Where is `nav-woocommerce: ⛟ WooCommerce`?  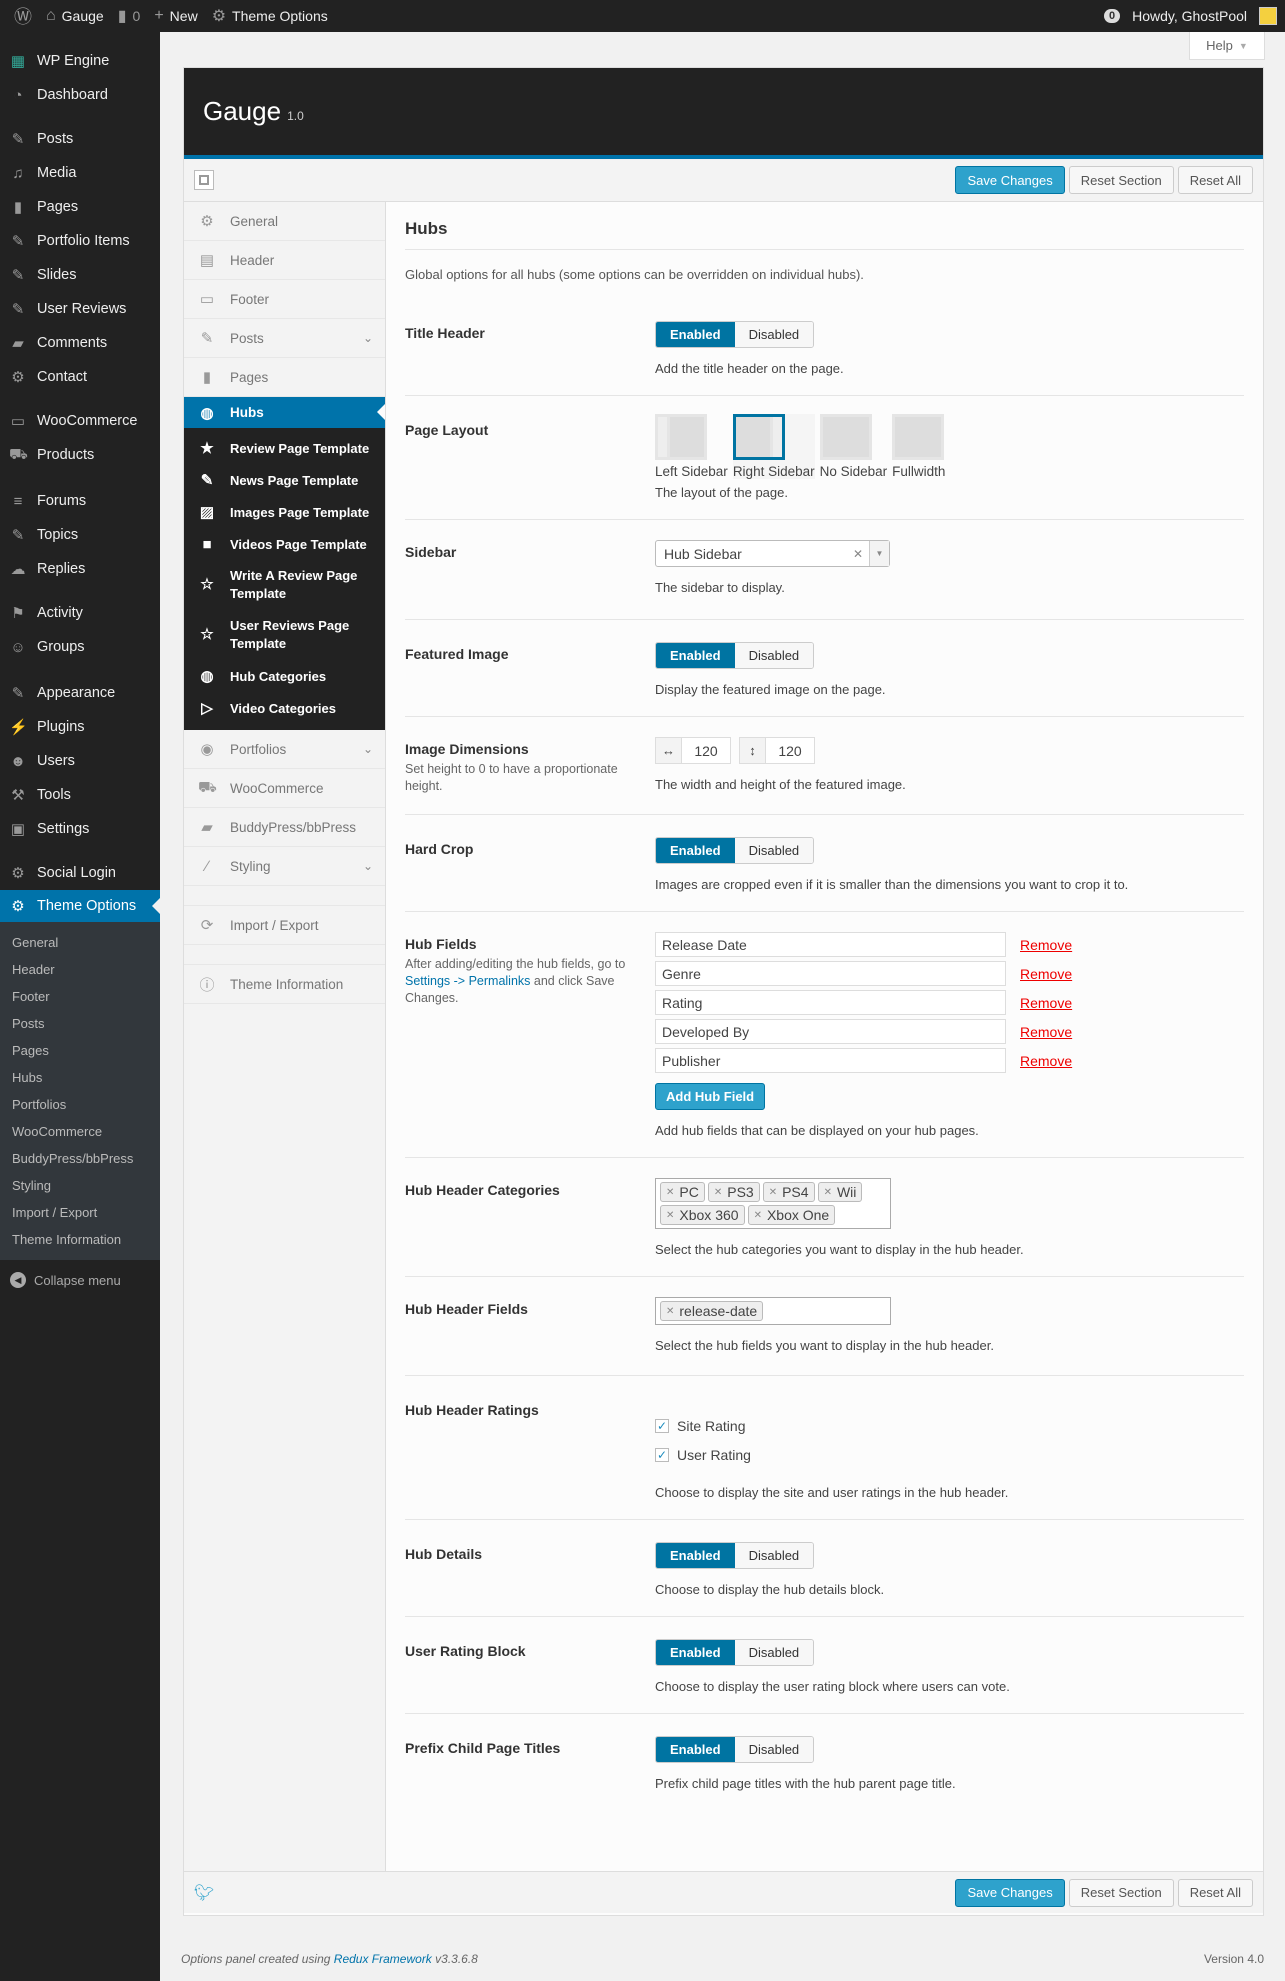
nav-woocommerce: ⛟ WooCommerce is located at coordinates (284, 788).